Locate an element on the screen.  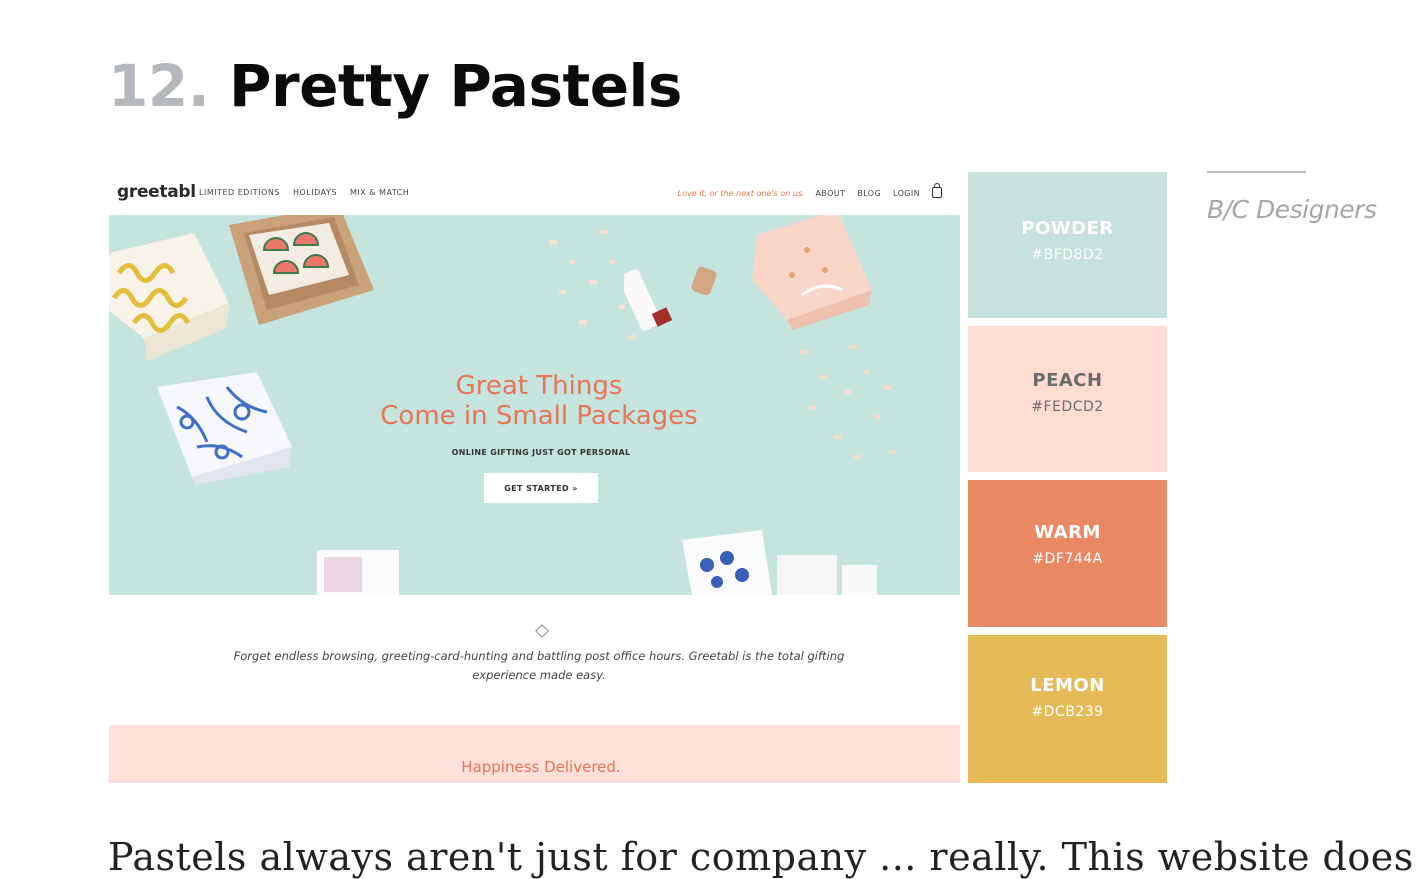
nav-link-about: ABOUT is located at coordinates (830, 193).